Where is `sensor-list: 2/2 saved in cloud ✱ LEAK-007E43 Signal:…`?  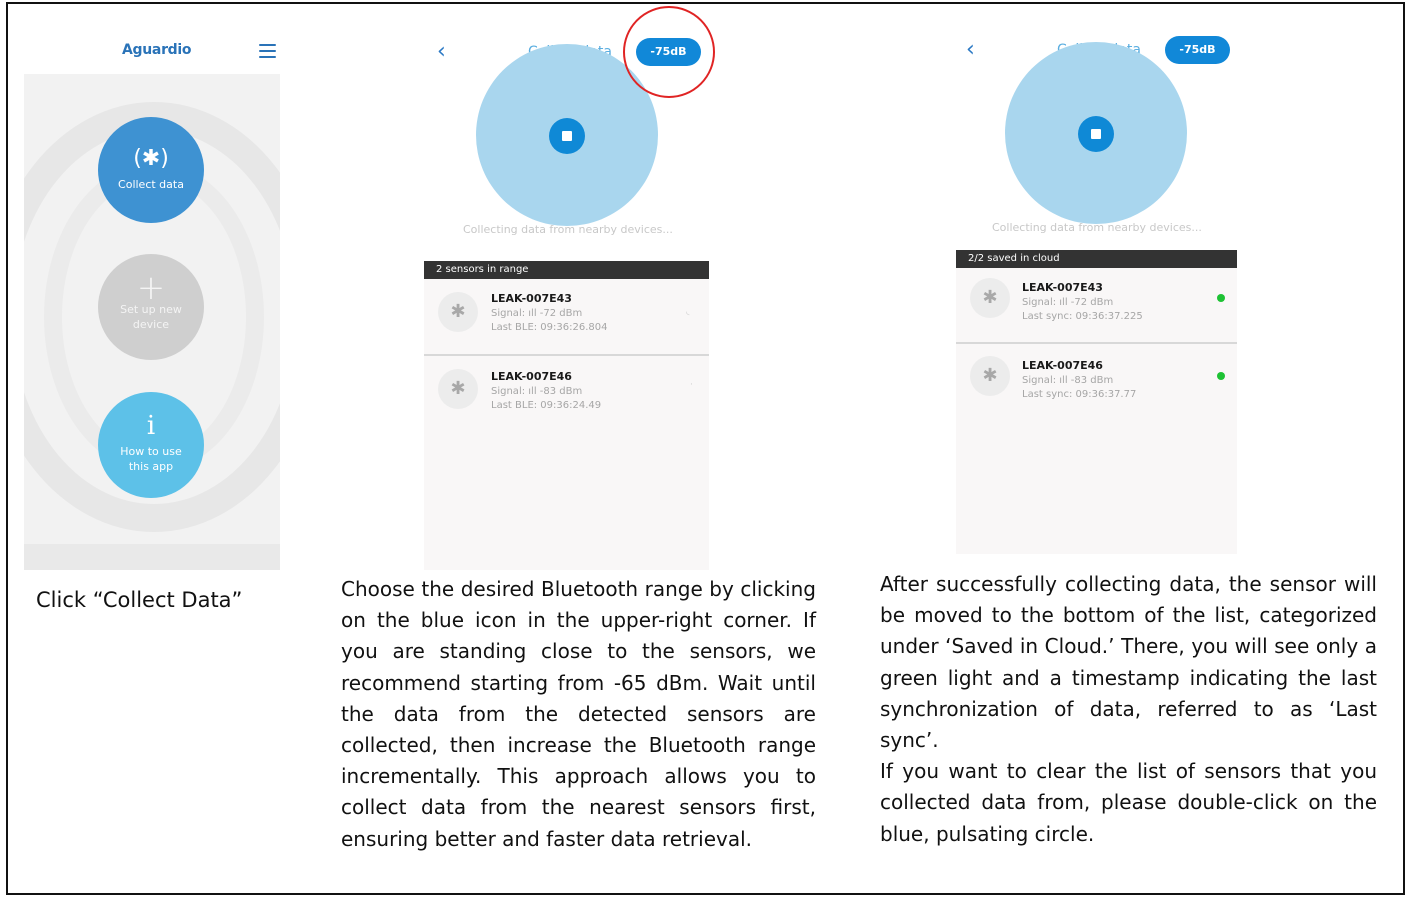 sensor-list: 2/2 saved in cloud ✱ LEAK-007E43 Signal:… is located at coordinates (1096, 402).